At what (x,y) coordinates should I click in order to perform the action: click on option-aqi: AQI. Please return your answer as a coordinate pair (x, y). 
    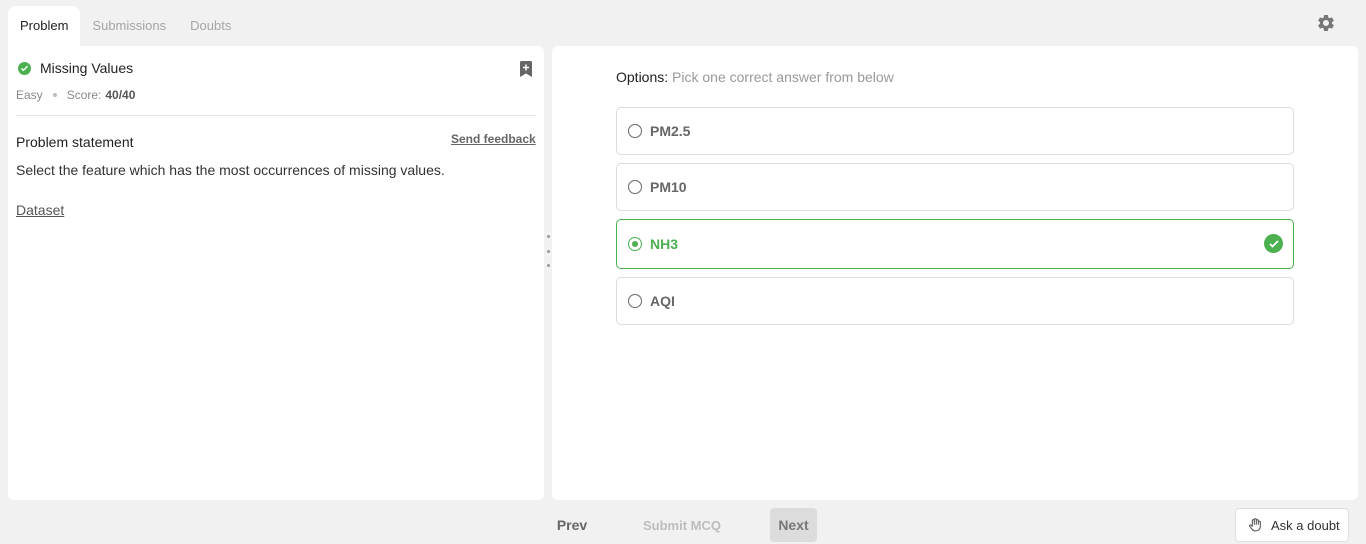
    Looking at the image, I should click on (955, 301).